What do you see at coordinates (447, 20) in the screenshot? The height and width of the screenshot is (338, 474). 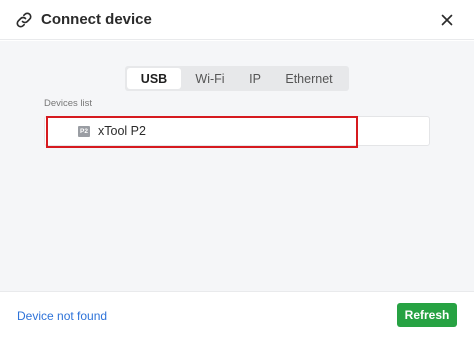 I see `close-icon` at bounding box center [447, 20].